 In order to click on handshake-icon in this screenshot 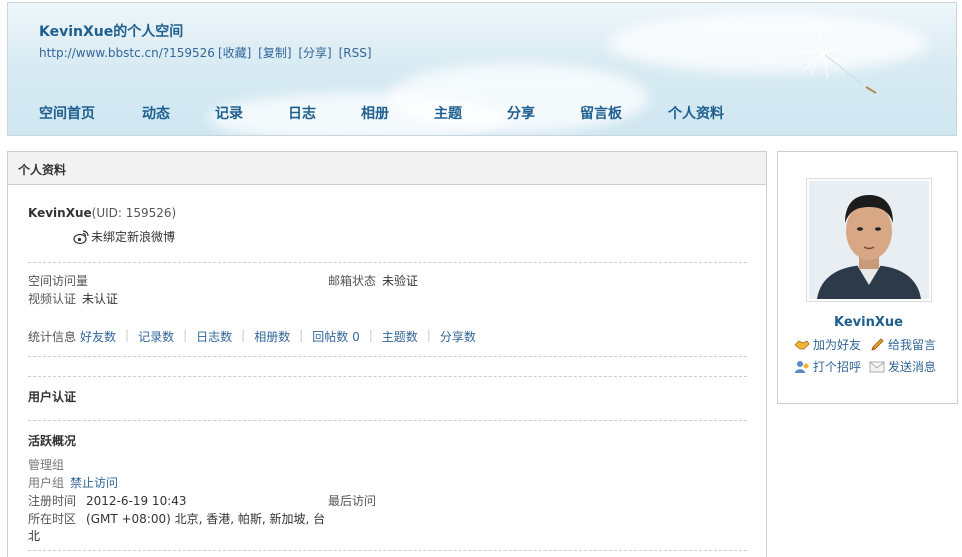, I will do `click(802, 344)`.